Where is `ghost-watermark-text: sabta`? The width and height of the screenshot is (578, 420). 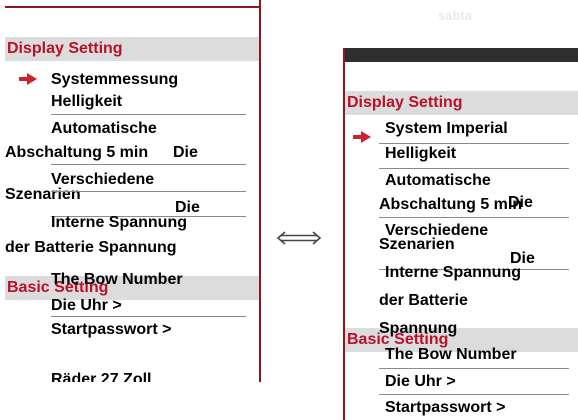
ghost-watermark-text: sabta is located at coordinates (455, 15).